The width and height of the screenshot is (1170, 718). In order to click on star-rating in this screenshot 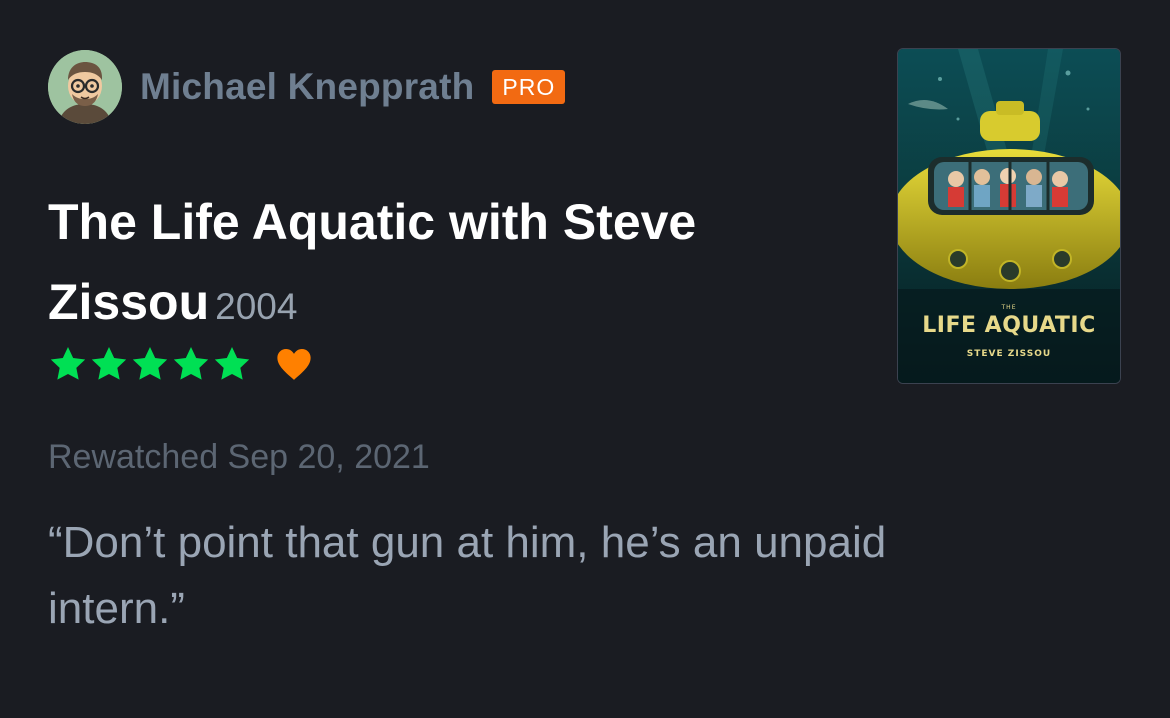, I will do `click(150, 364)`.